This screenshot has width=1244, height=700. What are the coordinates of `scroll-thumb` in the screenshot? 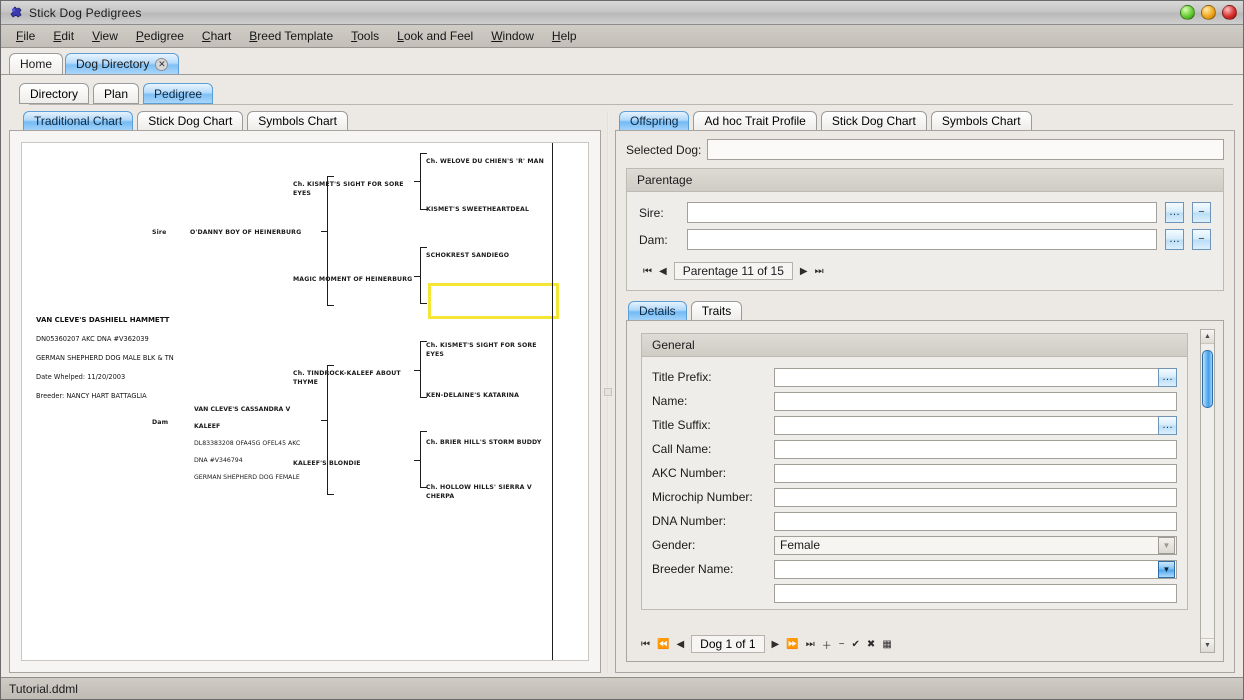 It's located at (1207, 379).